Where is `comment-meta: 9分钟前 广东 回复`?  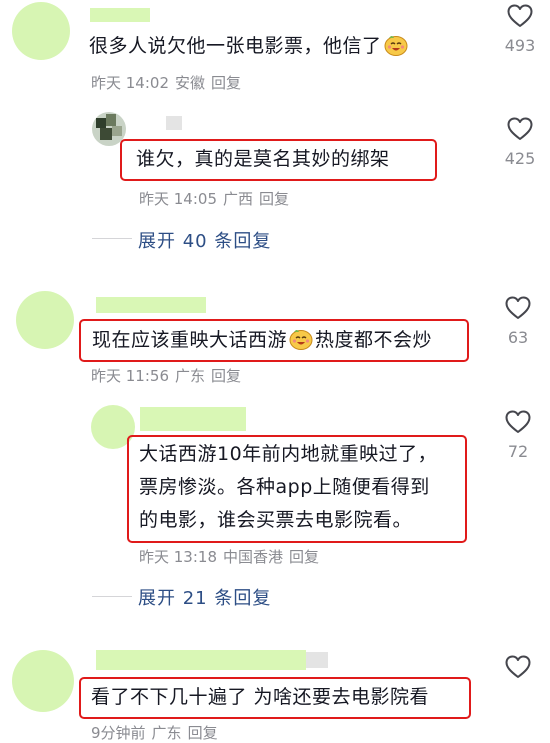 comment-meta: 9分钟前 广东 回复 is located at coordinates (157, 732).